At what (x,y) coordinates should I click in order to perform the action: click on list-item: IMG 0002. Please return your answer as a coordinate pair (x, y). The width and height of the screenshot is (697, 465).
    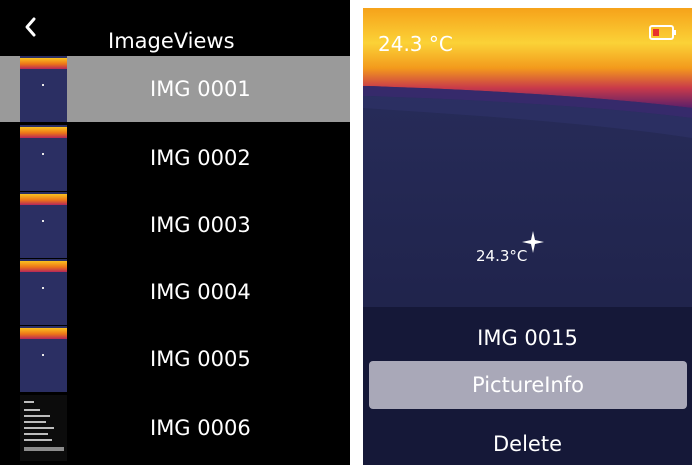
    Looking at the image, I should click on (175, 158).